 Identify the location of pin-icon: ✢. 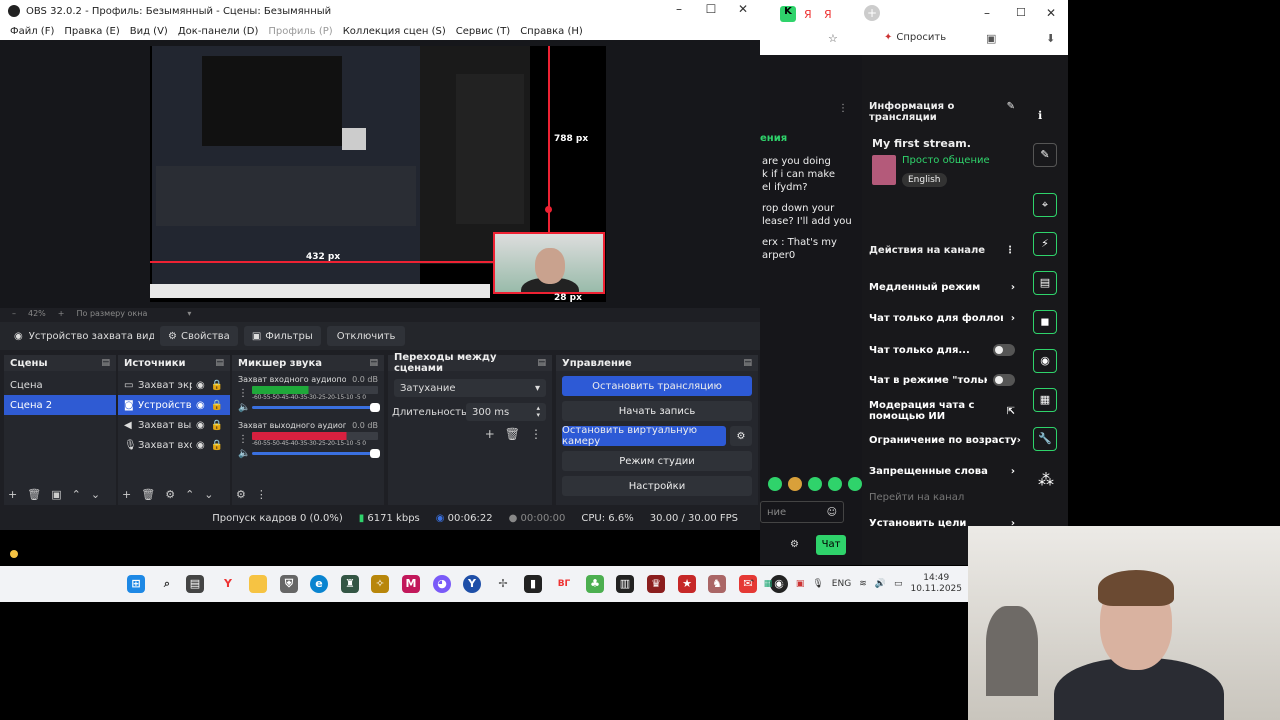
(503, 584).